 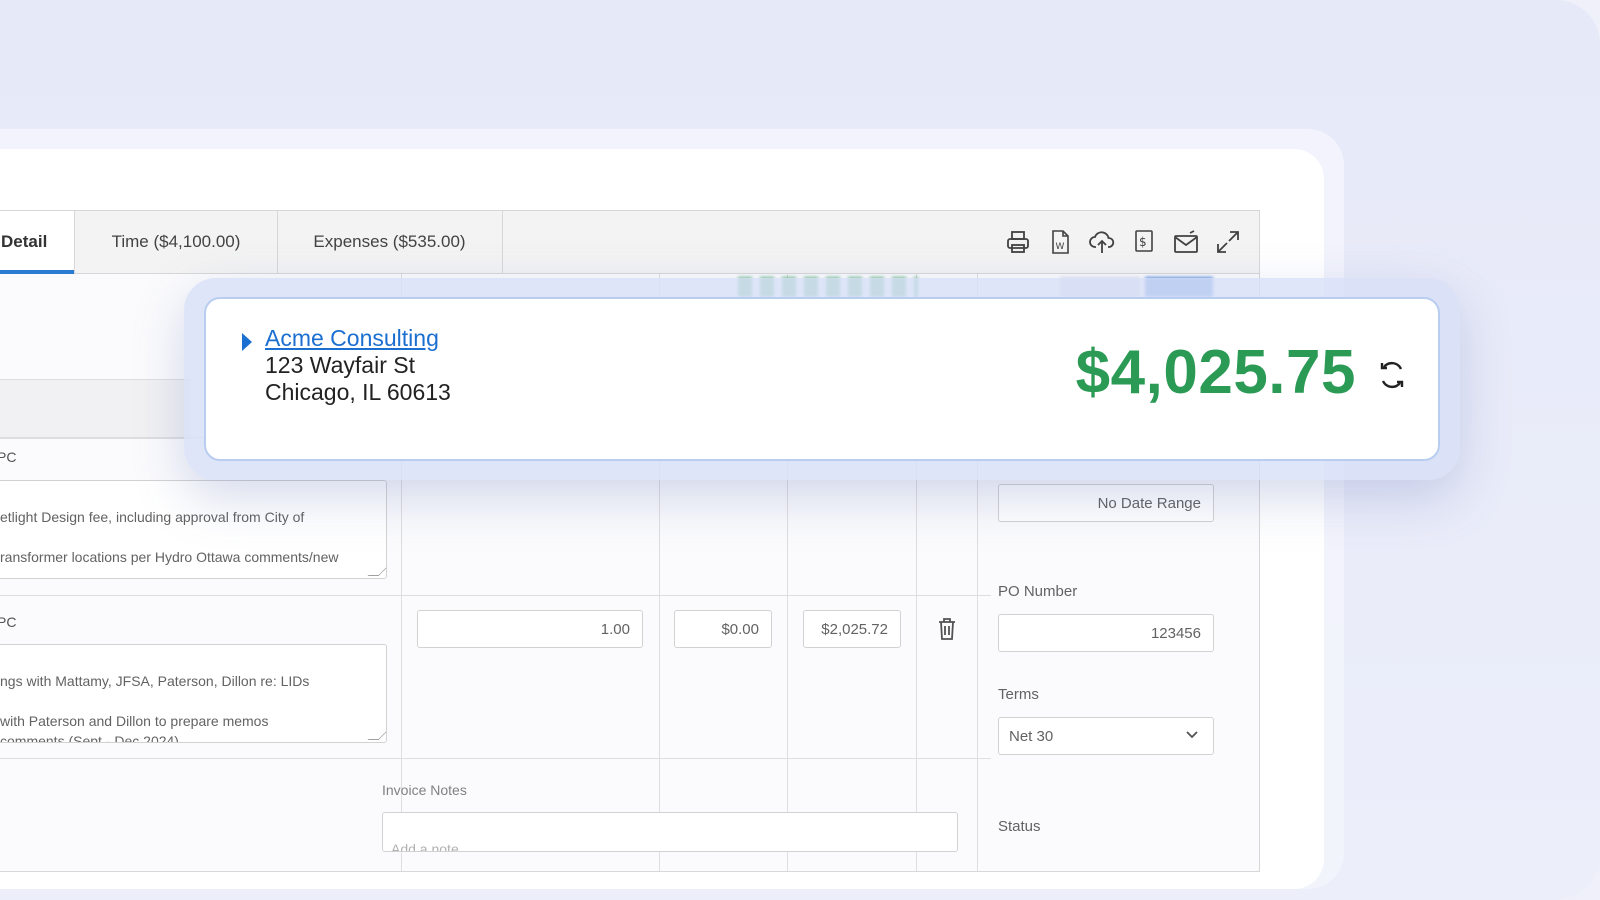 I want to click on line-items-header, so click(x=95, y=409).